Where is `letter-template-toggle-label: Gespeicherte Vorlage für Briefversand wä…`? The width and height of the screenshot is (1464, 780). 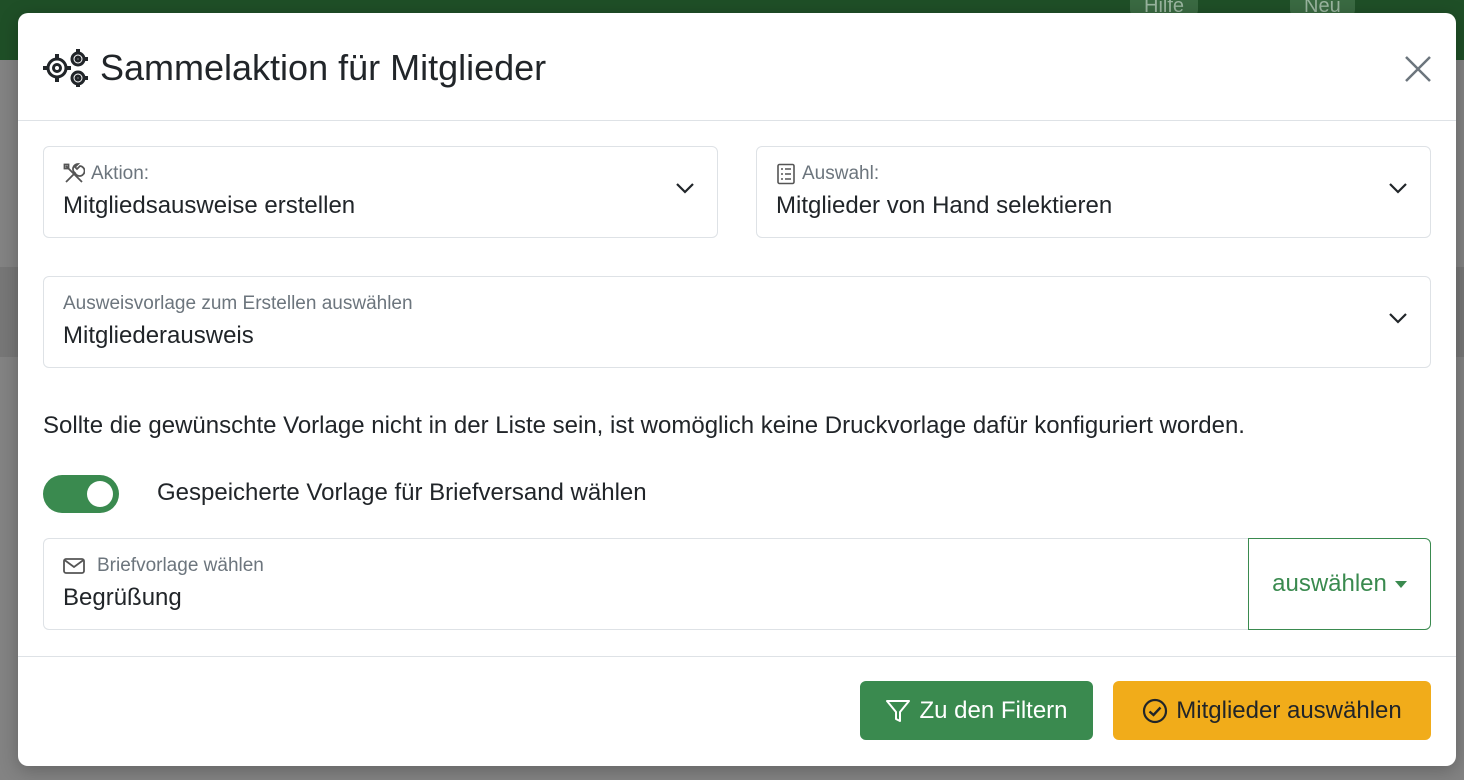 letter-template-toggle-label: Gespeicherte Vorlage für Briefversand wä… is located at coordinates (402, 492).